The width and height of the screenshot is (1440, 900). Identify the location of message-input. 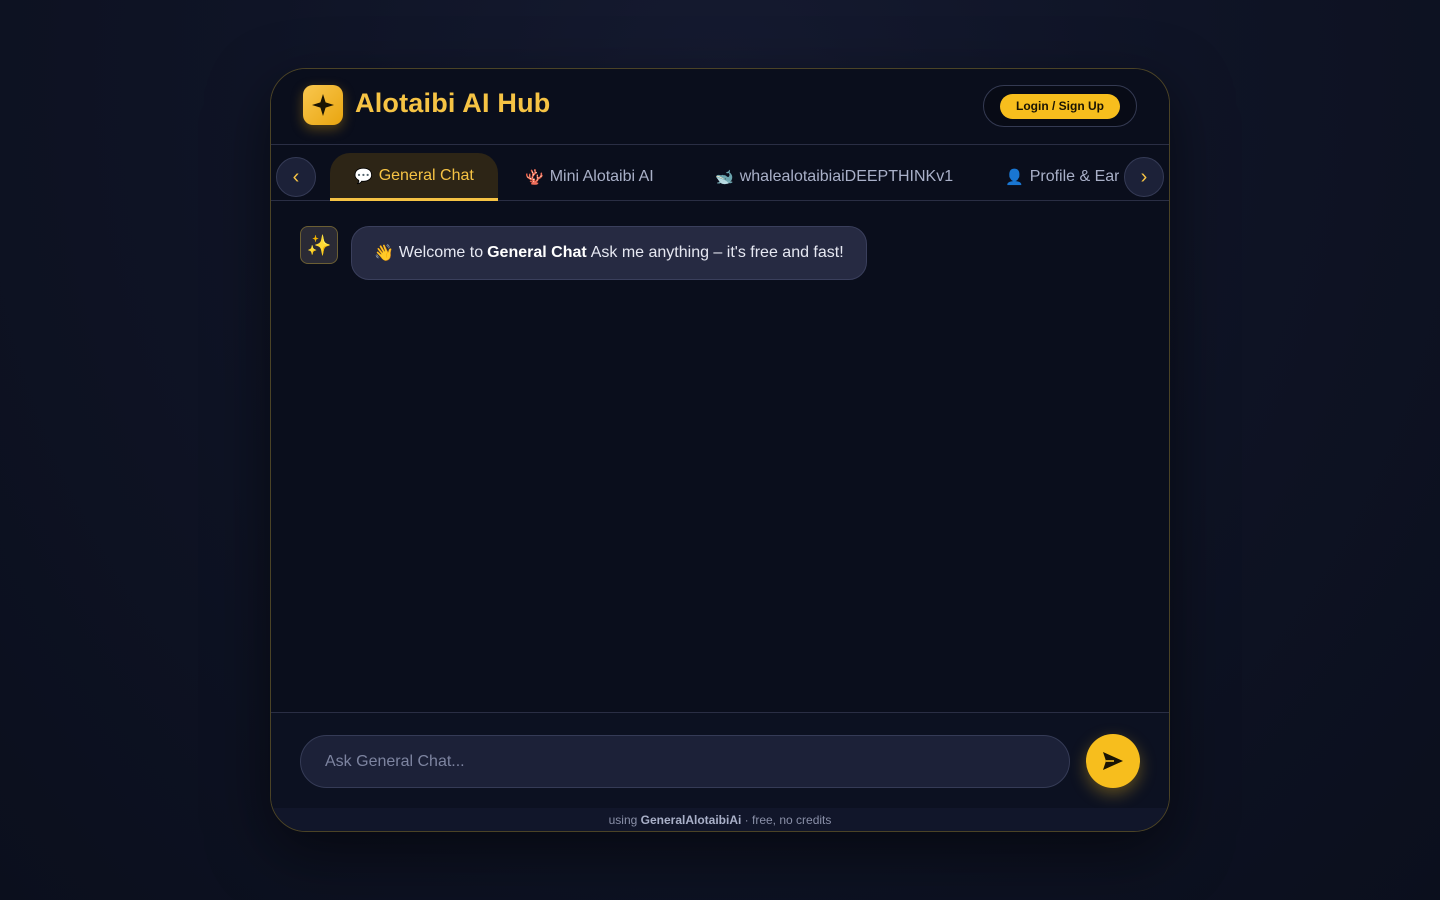
(685, 761).